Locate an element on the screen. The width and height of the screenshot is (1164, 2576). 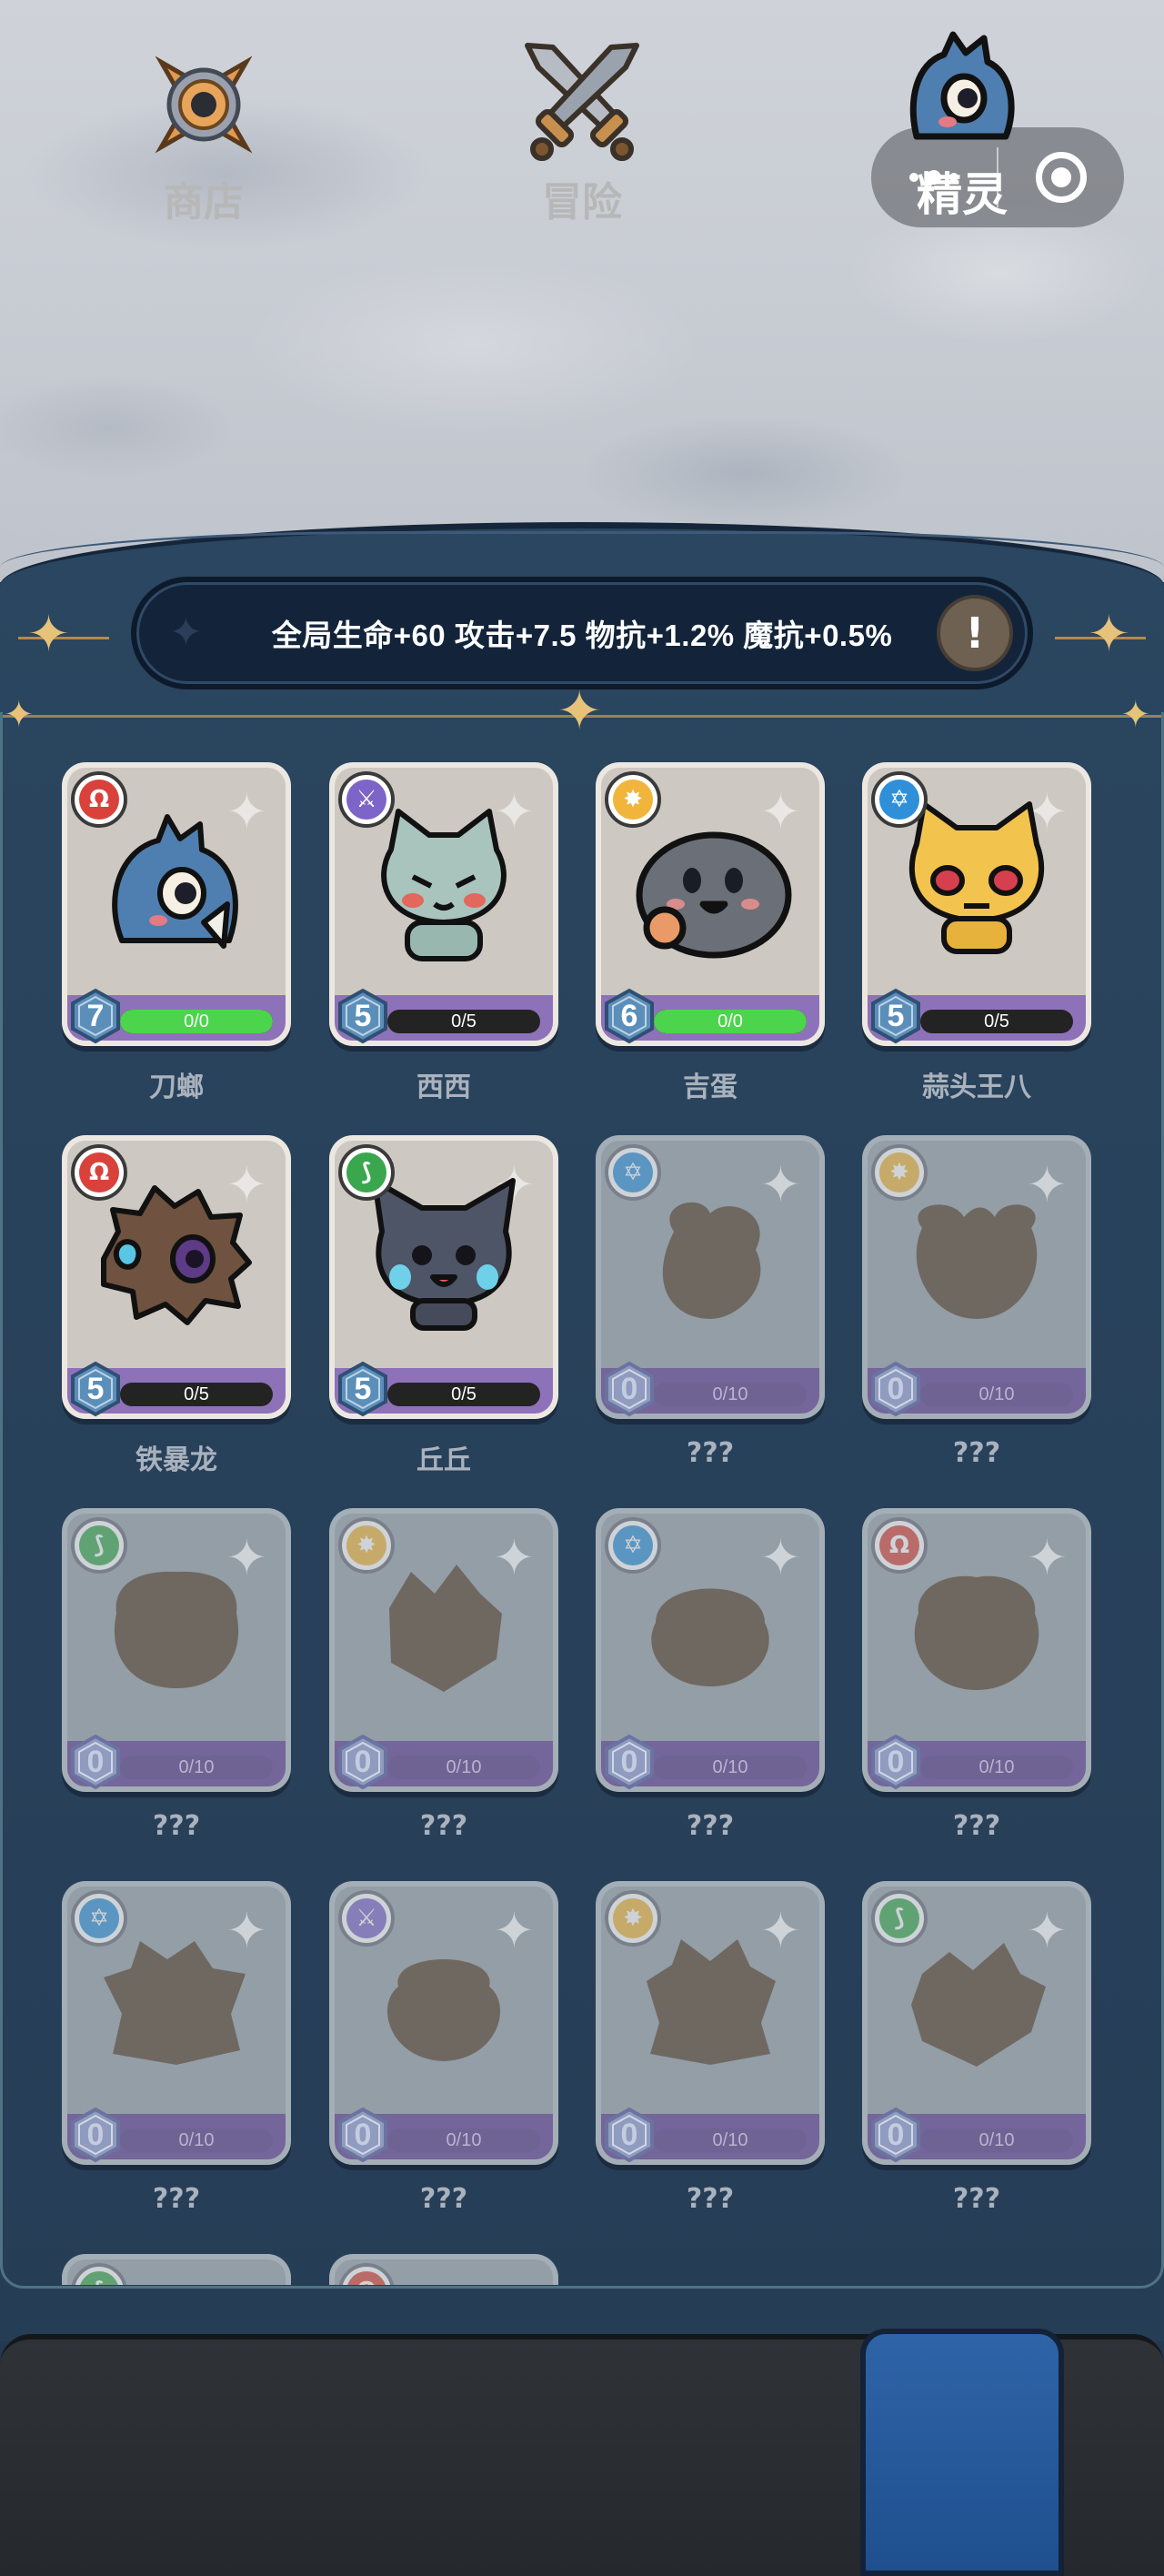
info-button: ! is located at coordinates (975, 633).